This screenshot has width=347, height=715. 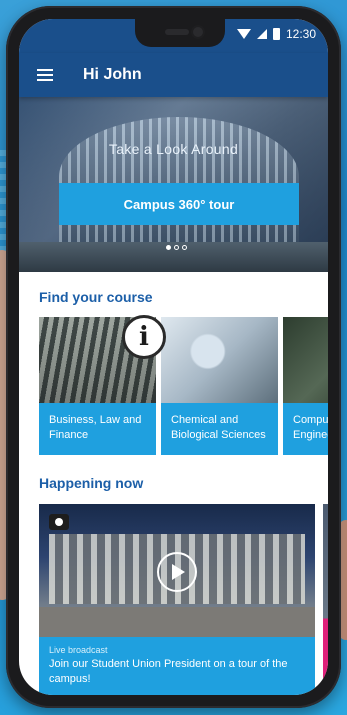 I want to click on status-bar: 12:30, so click(x=173, y=36).